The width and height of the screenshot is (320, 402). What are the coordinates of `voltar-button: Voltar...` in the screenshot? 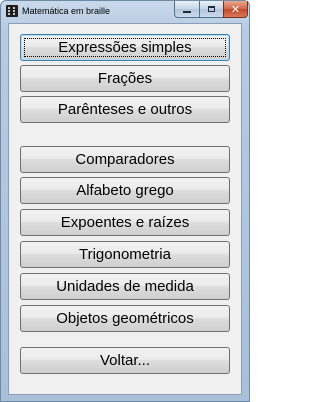 It's located at (125, 360).